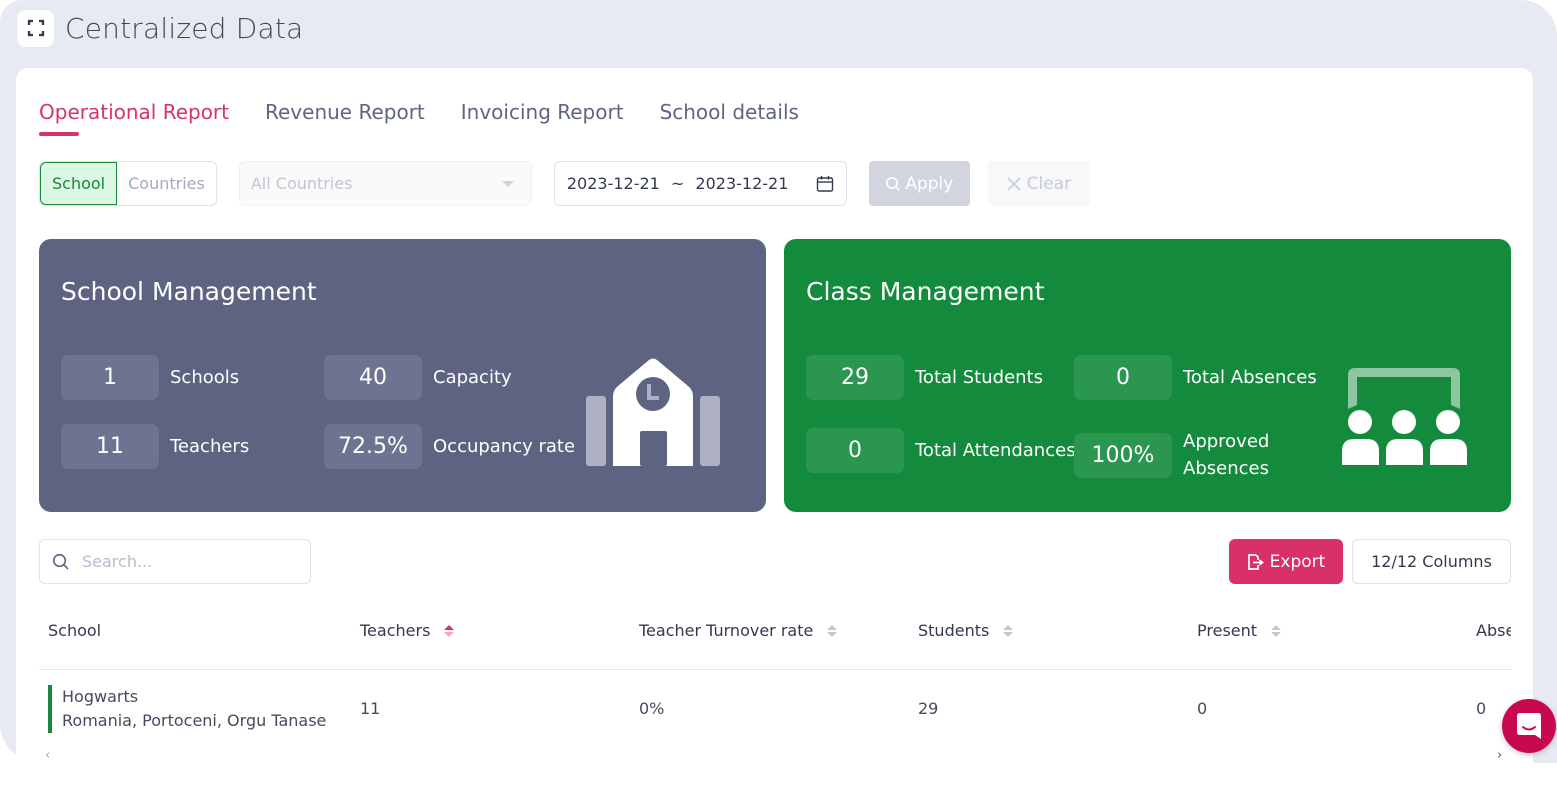 This screenshot has width=1557, height=788. I want to click on classroom-icon, so click(1404, 416).